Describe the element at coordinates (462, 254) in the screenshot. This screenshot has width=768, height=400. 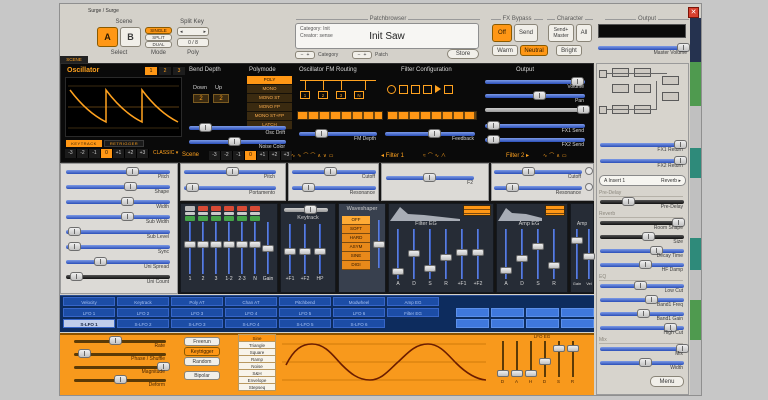
I see `filter-eg-f1-depth-slider` at that location.